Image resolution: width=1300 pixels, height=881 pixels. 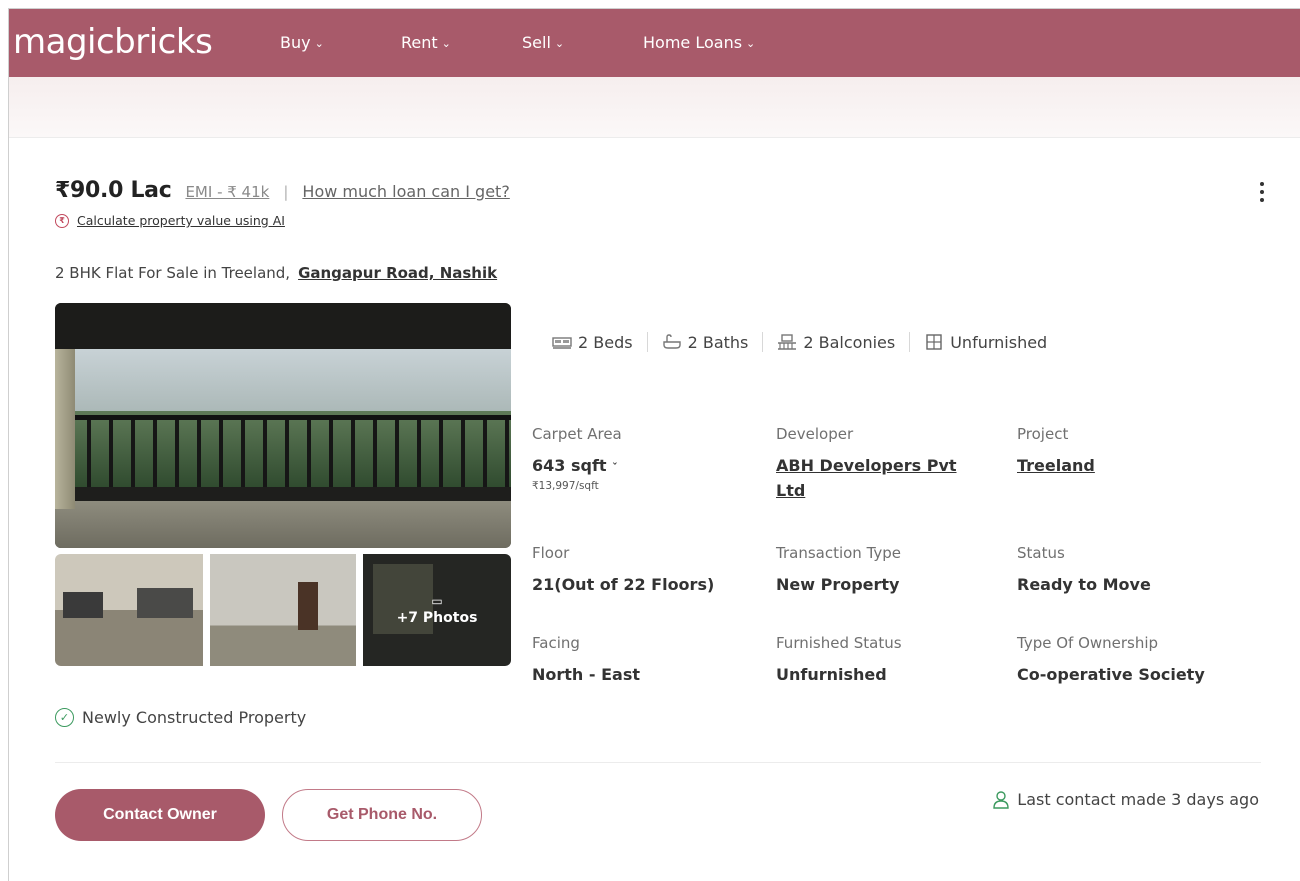 I want to click on amenity-baths-label: 2 Baths, so click(x=718, y=342).